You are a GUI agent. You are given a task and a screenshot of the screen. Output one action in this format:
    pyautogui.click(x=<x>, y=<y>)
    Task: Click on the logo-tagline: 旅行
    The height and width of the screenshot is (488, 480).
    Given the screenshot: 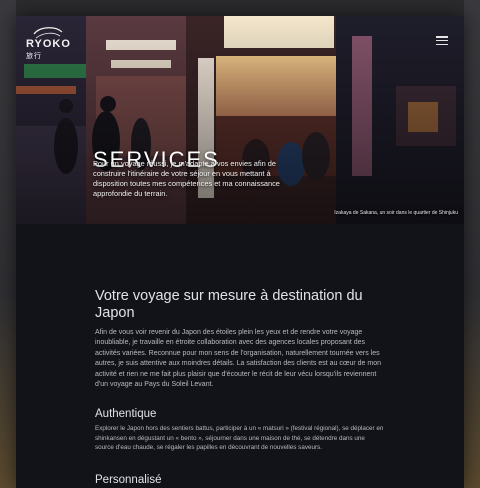 What is the action you would take?
    pyautogui.click(x=34, y=56)
    